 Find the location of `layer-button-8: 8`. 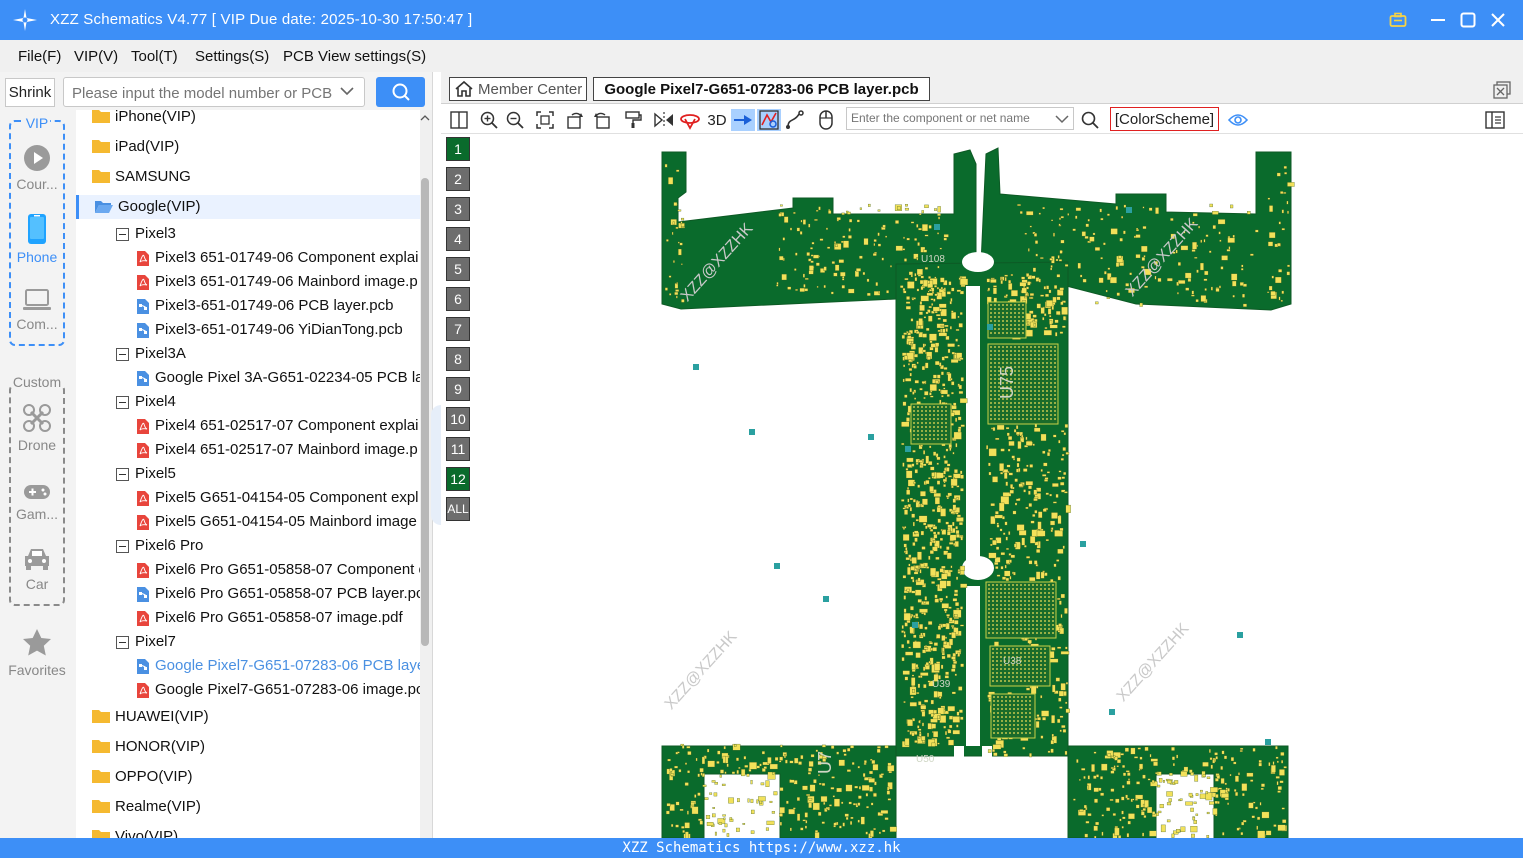

layer-button-8: 8 is located at coordinates (458, 359).